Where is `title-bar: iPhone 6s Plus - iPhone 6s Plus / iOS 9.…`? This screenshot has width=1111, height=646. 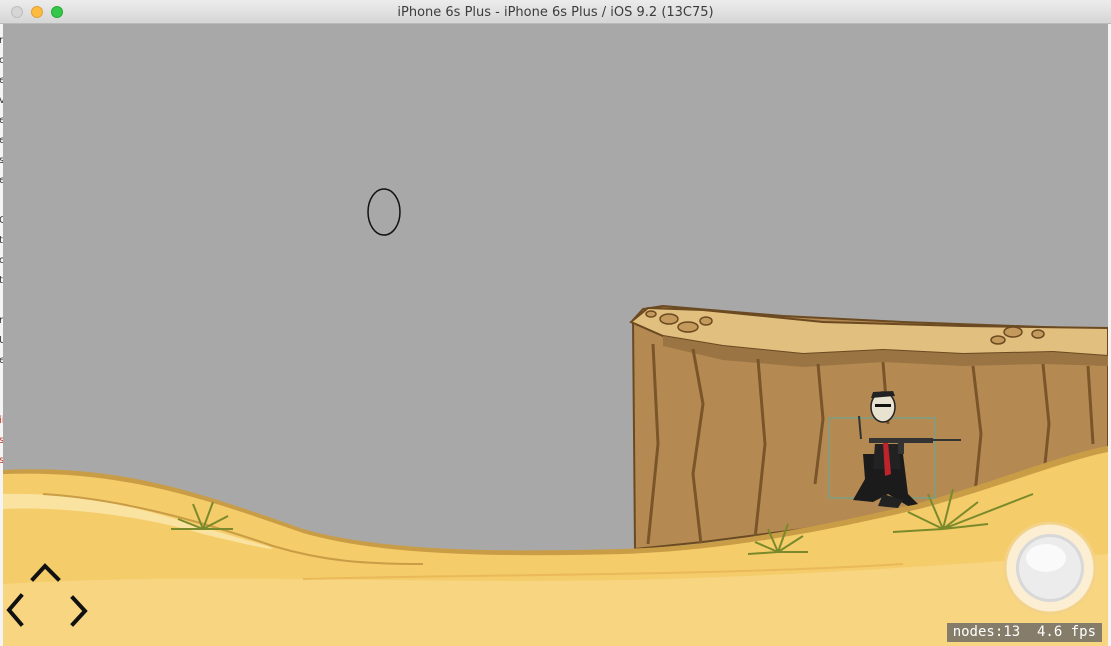
title-bar: iPhone 6s Plus - iPhone 6s Plus / iOS 9.… is located at coordinates (555, 12).